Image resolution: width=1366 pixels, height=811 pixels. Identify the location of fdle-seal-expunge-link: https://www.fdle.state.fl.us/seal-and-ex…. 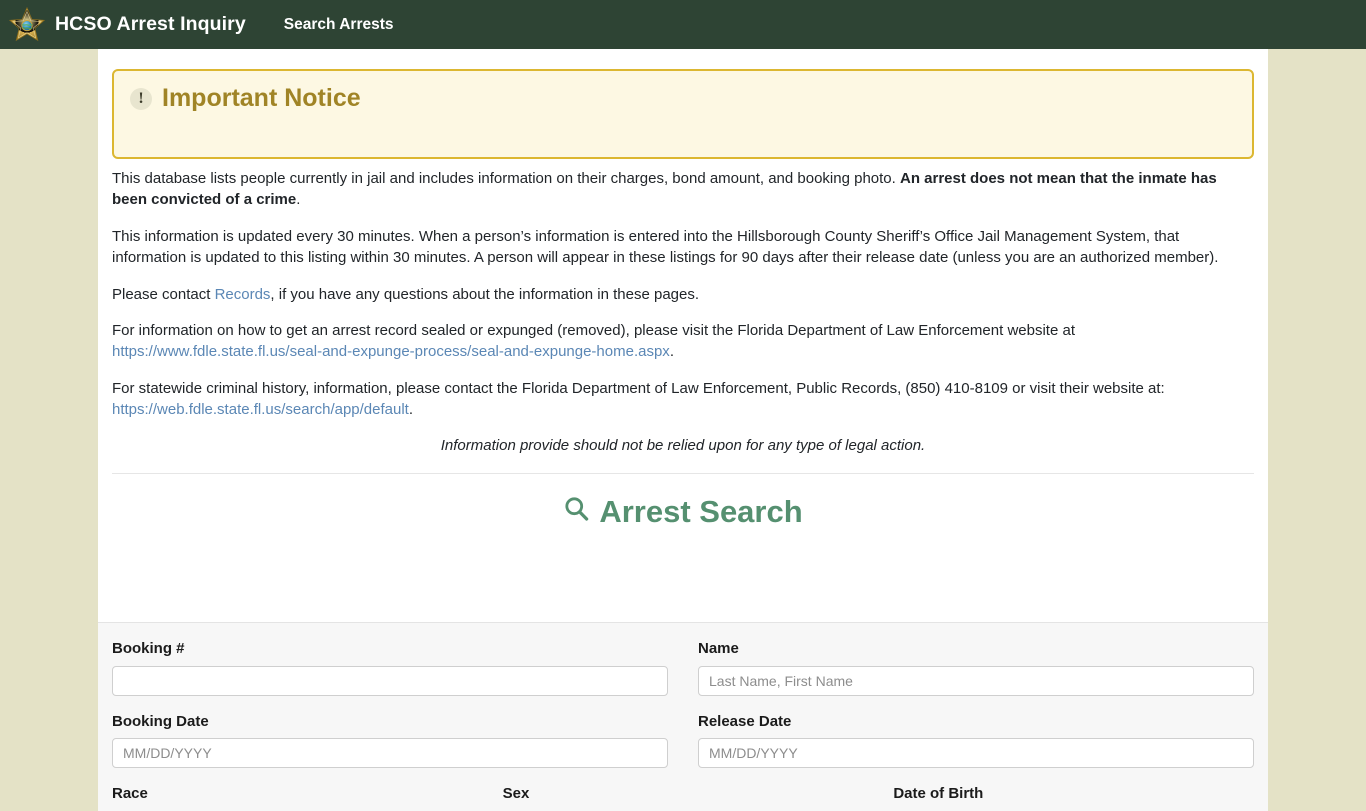
(391, 351).